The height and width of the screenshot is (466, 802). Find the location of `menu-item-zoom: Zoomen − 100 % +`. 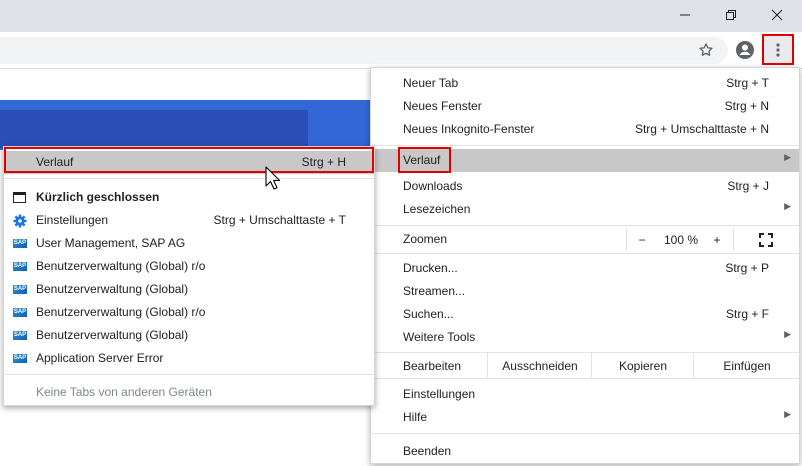

menu-item-zoom: Zoomen − 100 % + is located at coordinates (585, 239).